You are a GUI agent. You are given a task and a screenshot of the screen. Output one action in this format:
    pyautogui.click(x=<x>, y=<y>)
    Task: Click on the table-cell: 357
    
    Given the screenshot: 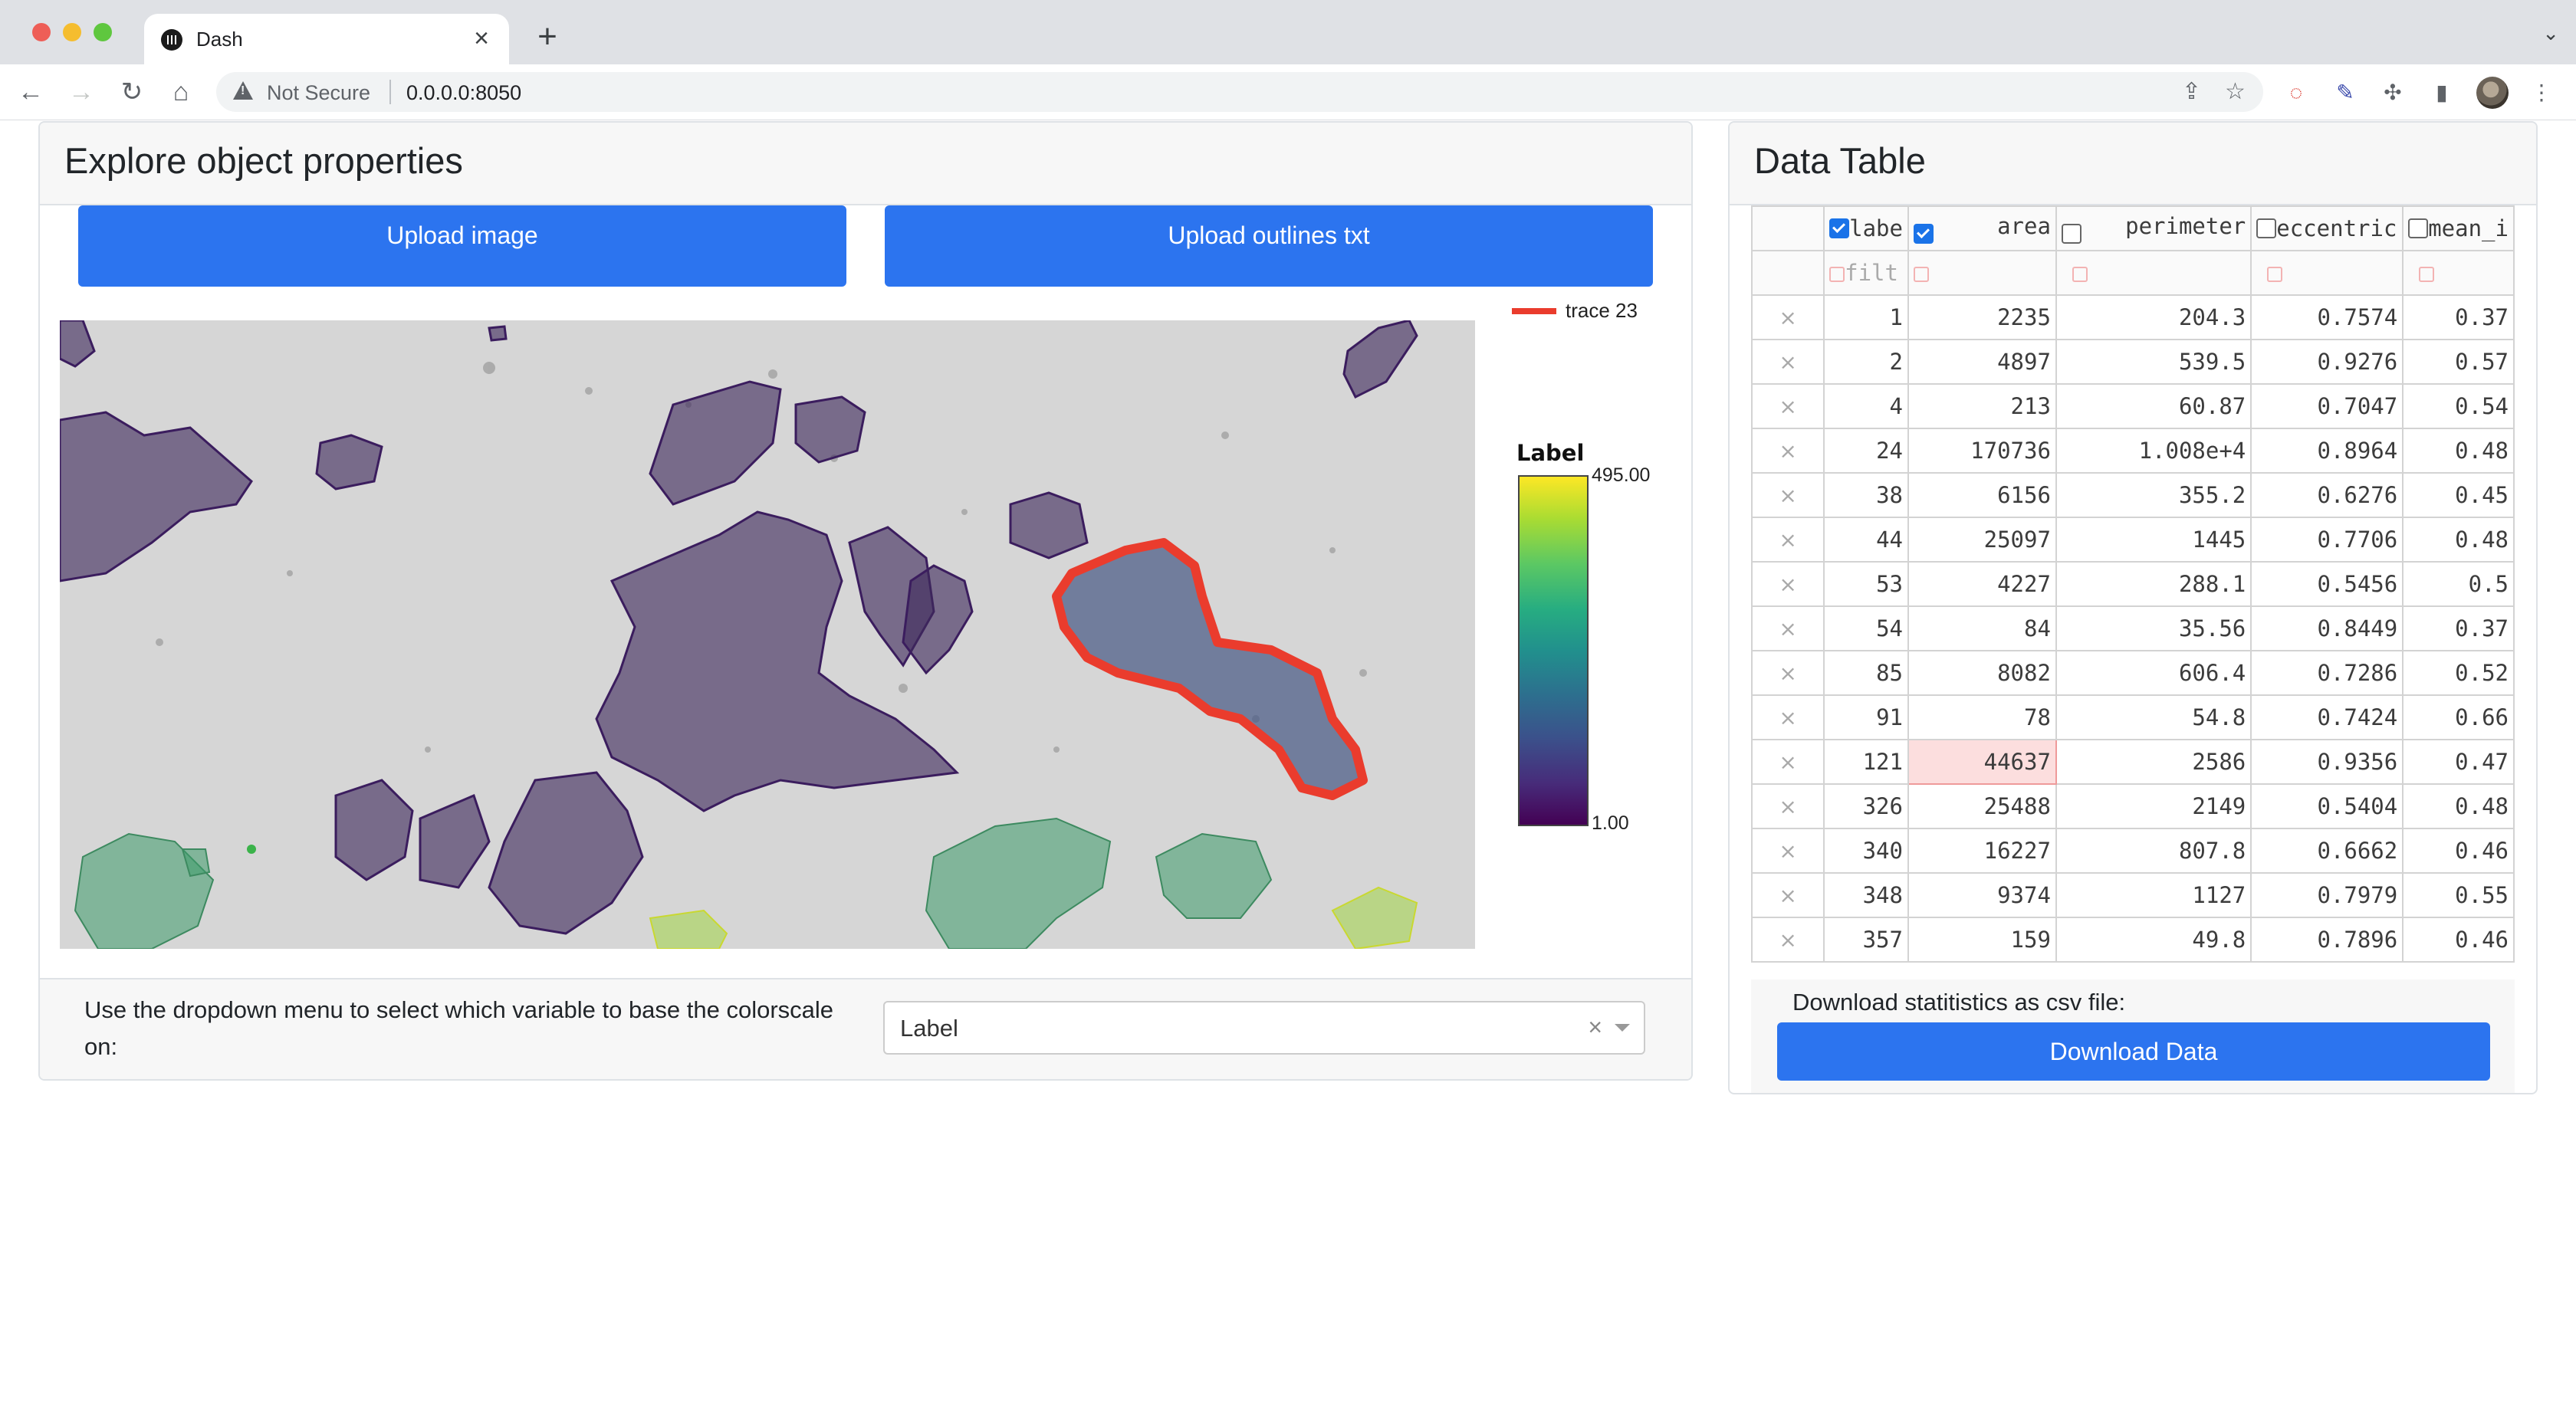 What is the action you would take?
    pyautogui.click(x=1866, y=940)
    